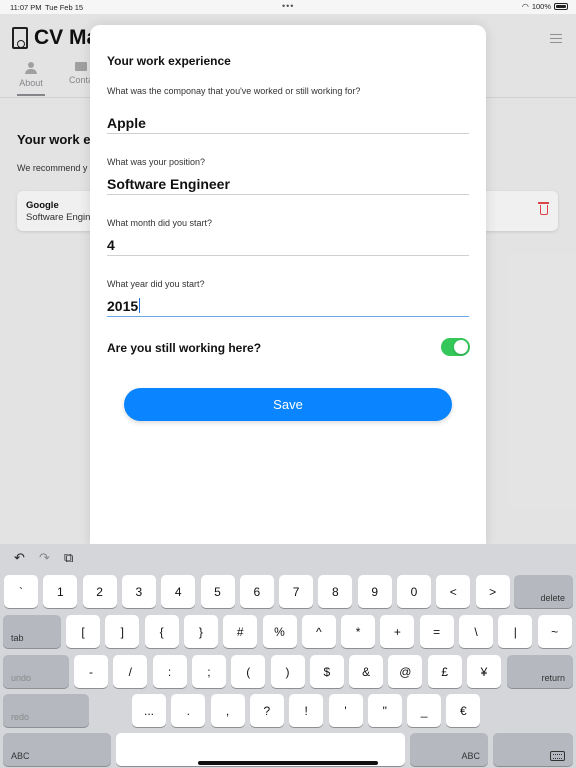  Describe the element at coordinates (557, 756) in the screenshot. I see `keyboard-dismiss-icon` at that location.